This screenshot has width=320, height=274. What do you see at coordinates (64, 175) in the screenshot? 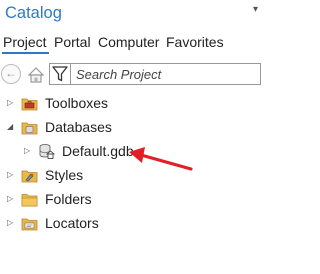
I see `tree-item-label: Styles` at bounding box center [64, 175].